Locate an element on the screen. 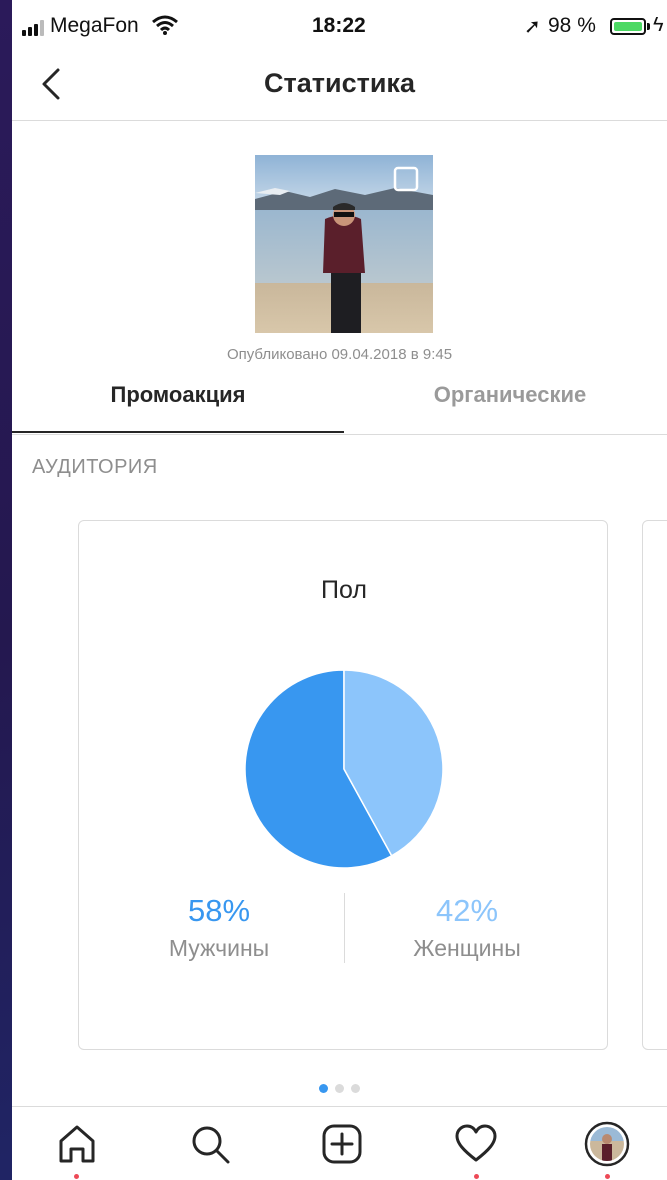 This screenshot has height=1180, width=667. battery-percent: 98 % is located at coordinates (572, 25).